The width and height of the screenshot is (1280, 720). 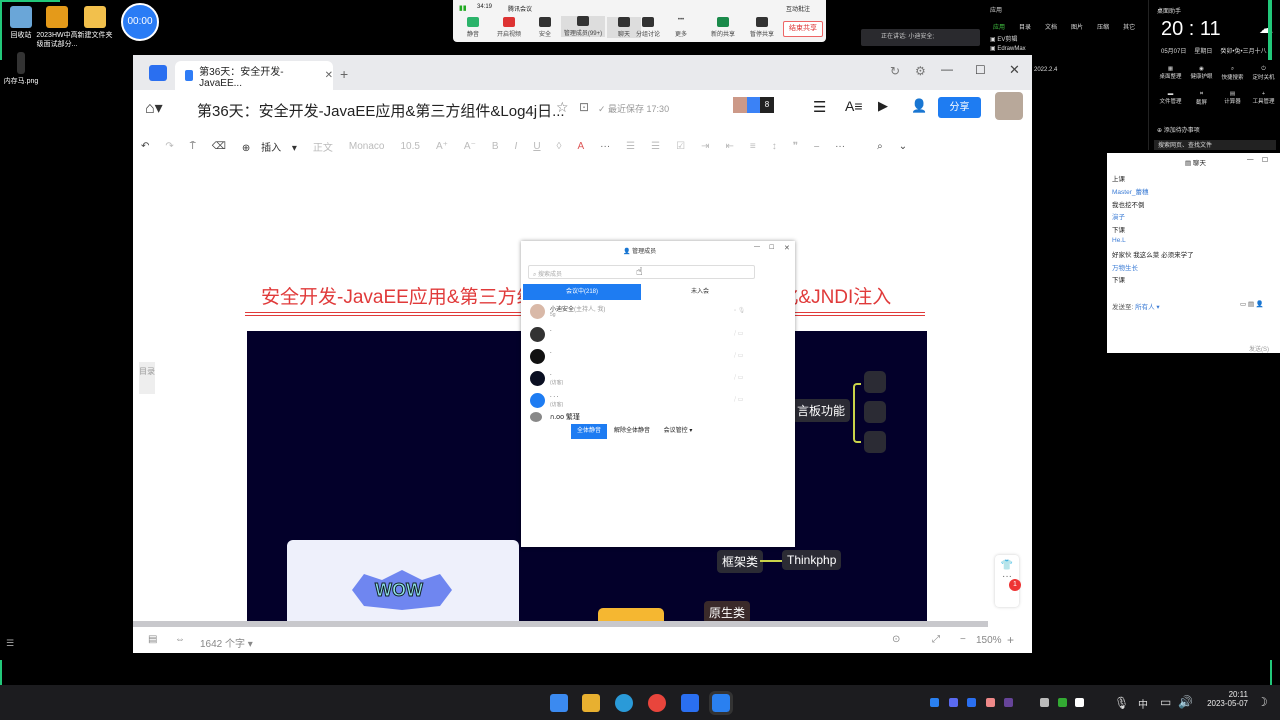 I want to click on new-tab-icon: +, so click(x=344, y=74).